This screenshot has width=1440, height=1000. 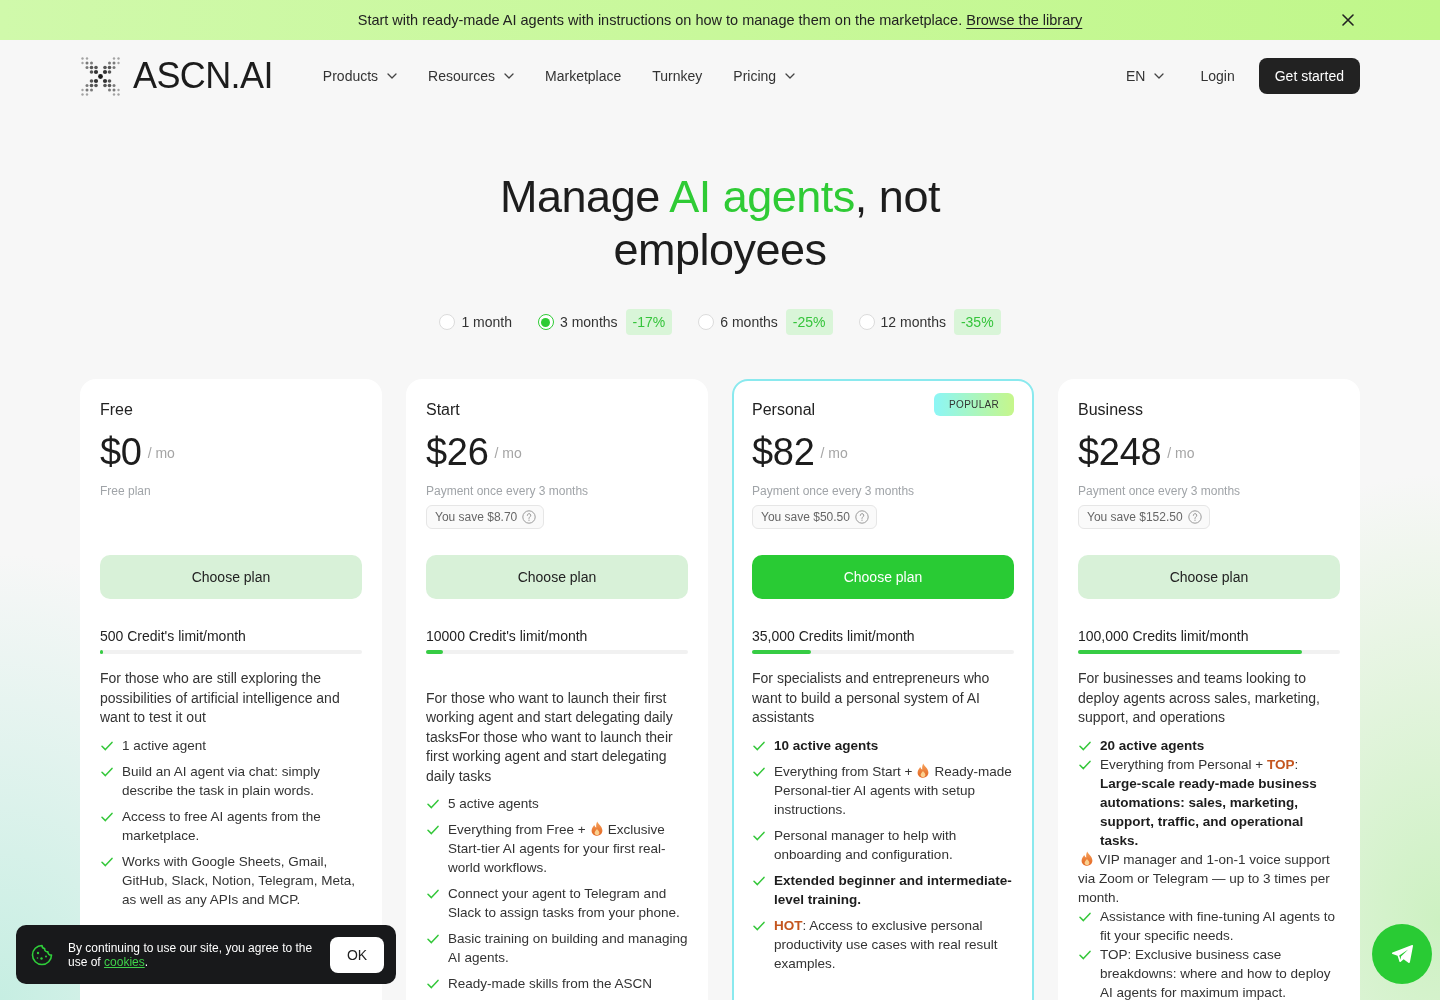 What do you see at coordinates (173, 636) in the screenshot?
I see `credit-limit-text: 500 Credit's limit/month` at bounding box center [173, 636].